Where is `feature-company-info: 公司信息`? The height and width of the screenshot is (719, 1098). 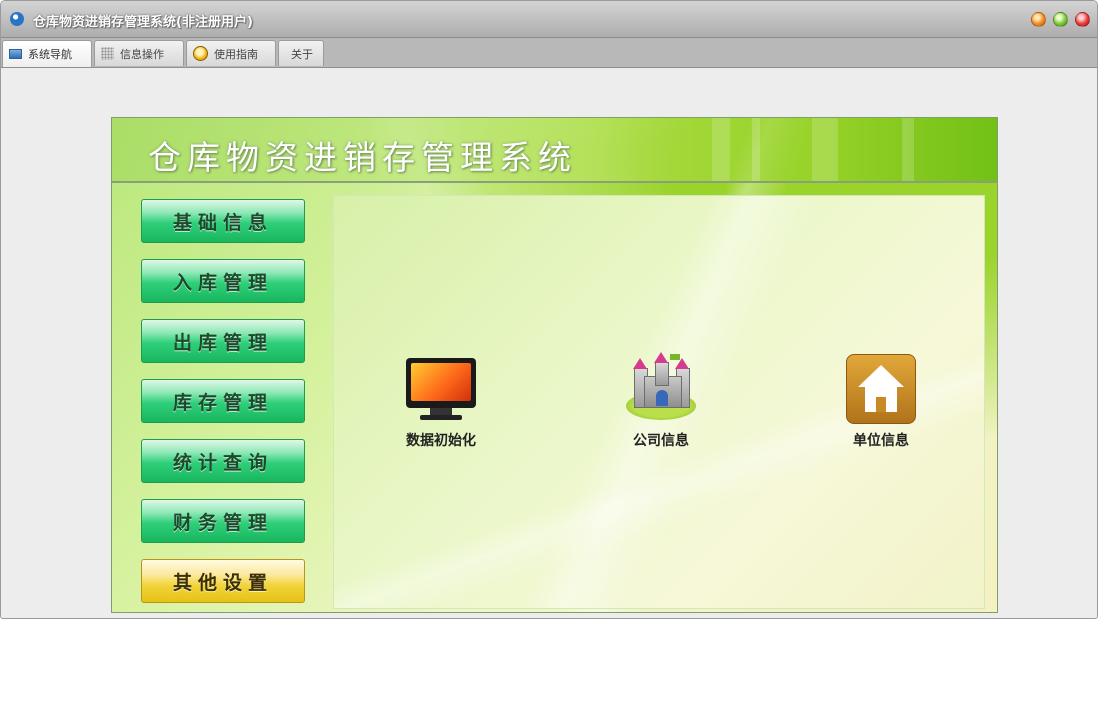
feature-company-info: 公司信息 is located at coordinates (661, 401).